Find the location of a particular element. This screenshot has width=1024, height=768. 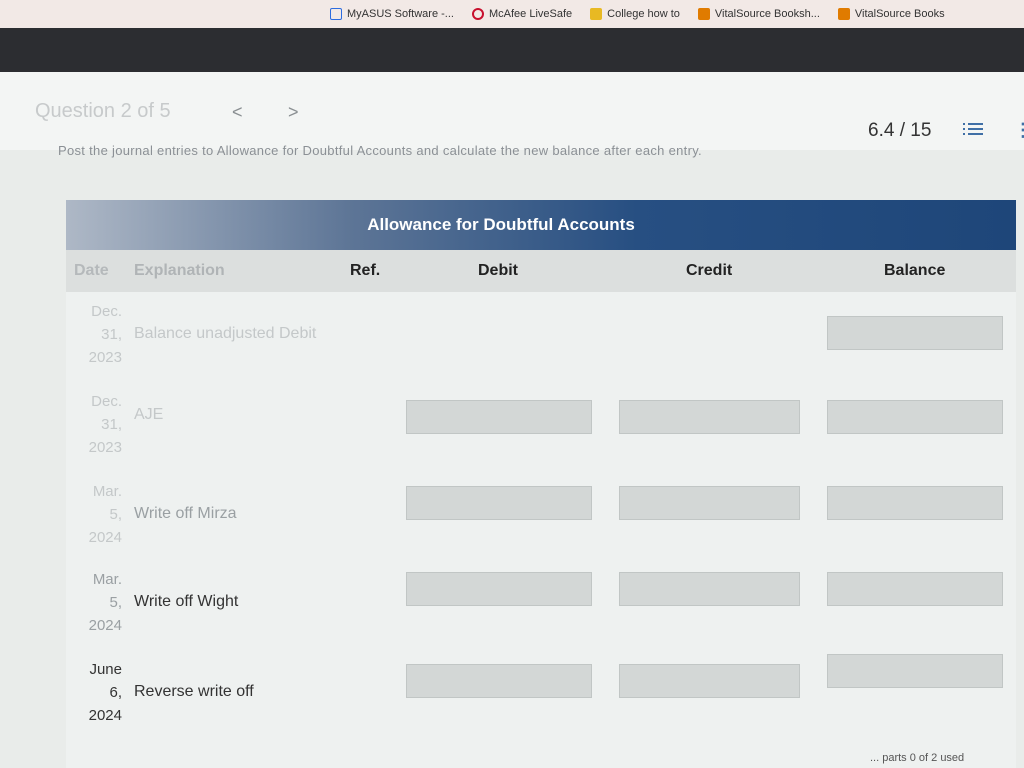

score-display: 6.4 / 15 is located at coordinates (900, 130).